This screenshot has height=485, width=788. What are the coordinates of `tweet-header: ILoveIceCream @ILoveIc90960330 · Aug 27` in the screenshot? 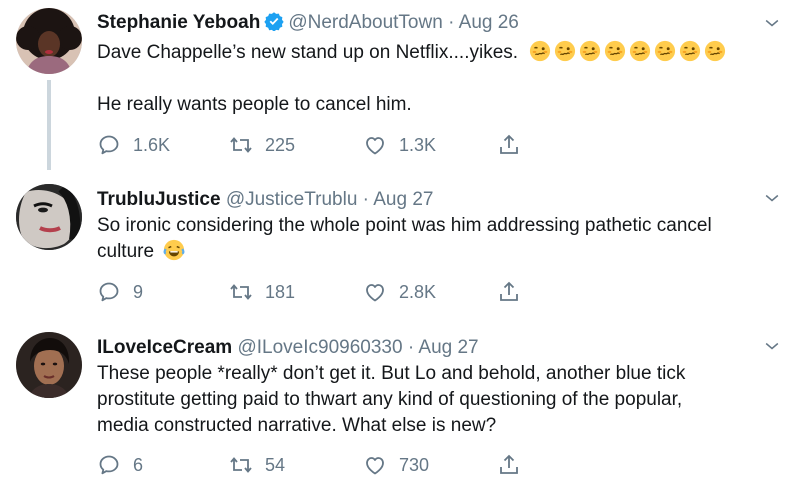 It's located at (288, 348).